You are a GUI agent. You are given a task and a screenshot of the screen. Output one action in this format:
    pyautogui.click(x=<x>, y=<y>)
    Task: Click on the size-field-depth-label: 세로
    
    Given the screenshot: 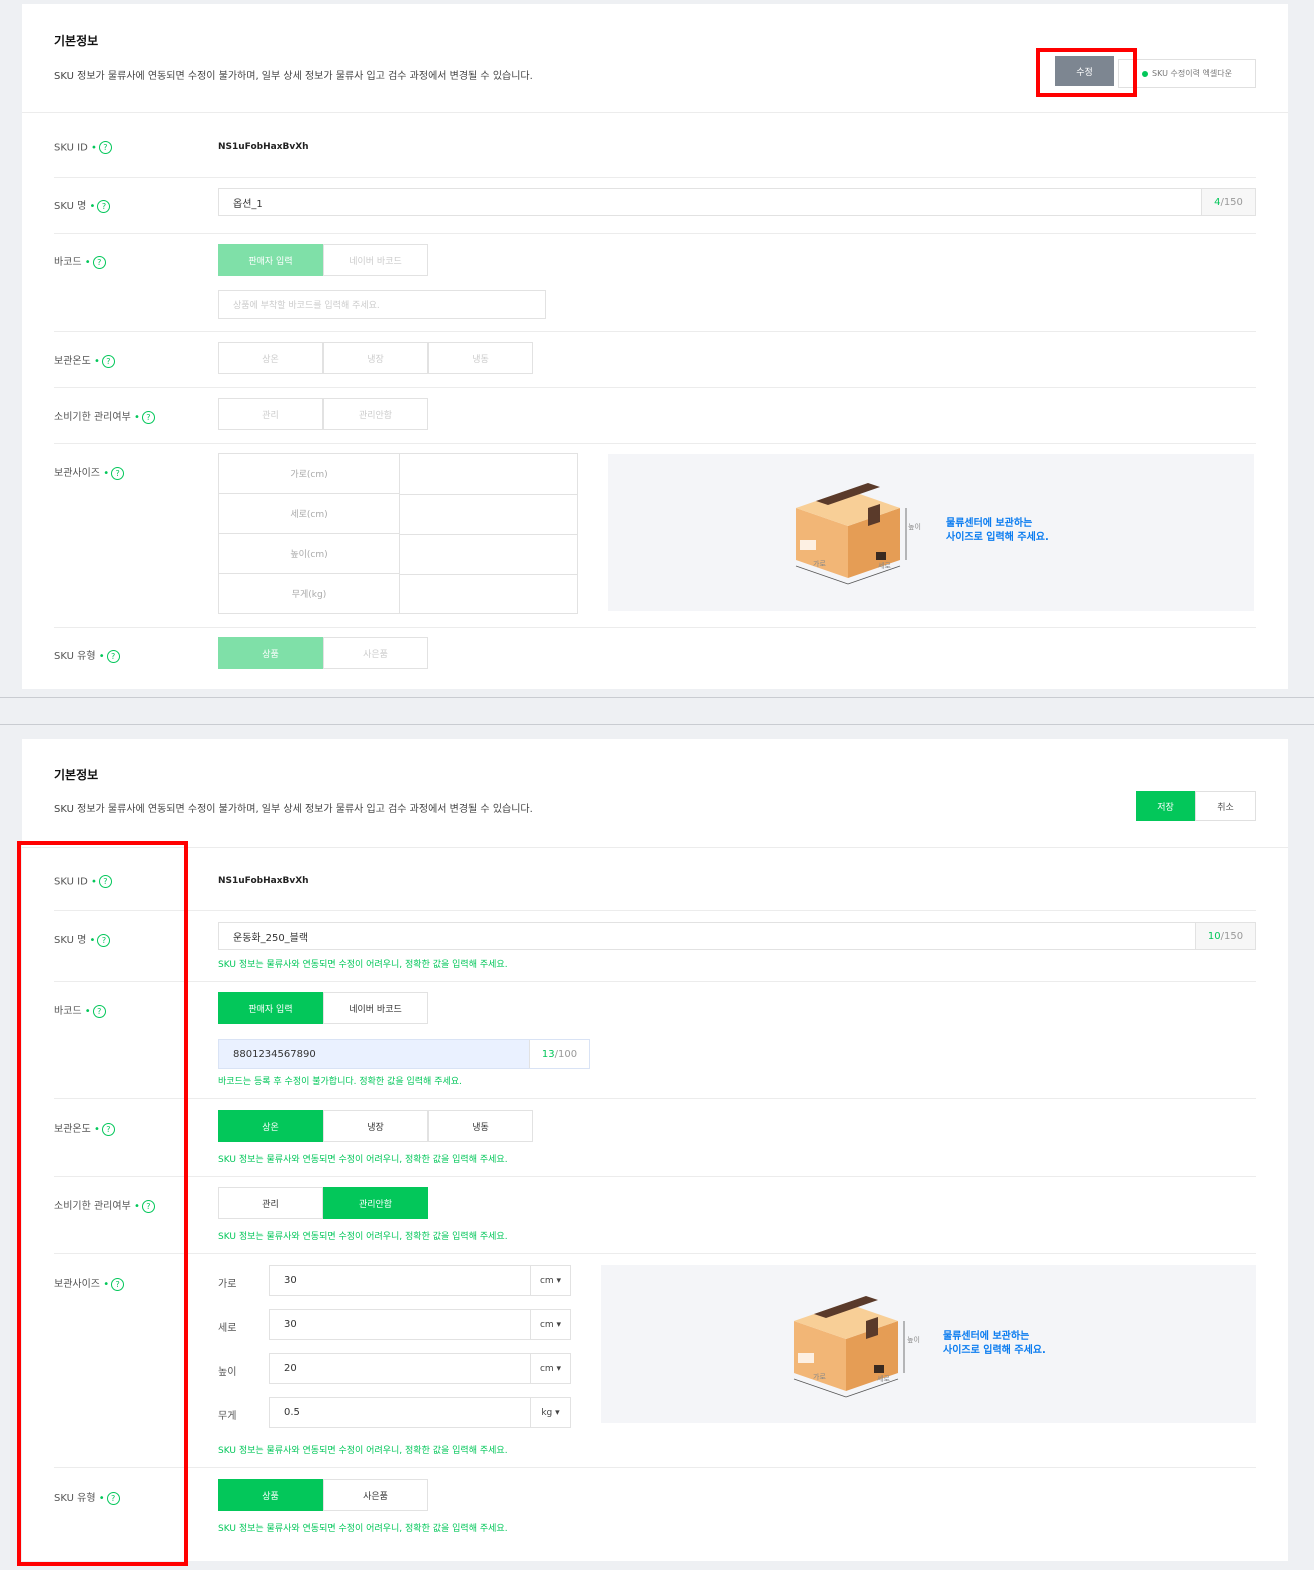 What is the action you would take?
    pyautogui.click(x=227, y=1328)
    